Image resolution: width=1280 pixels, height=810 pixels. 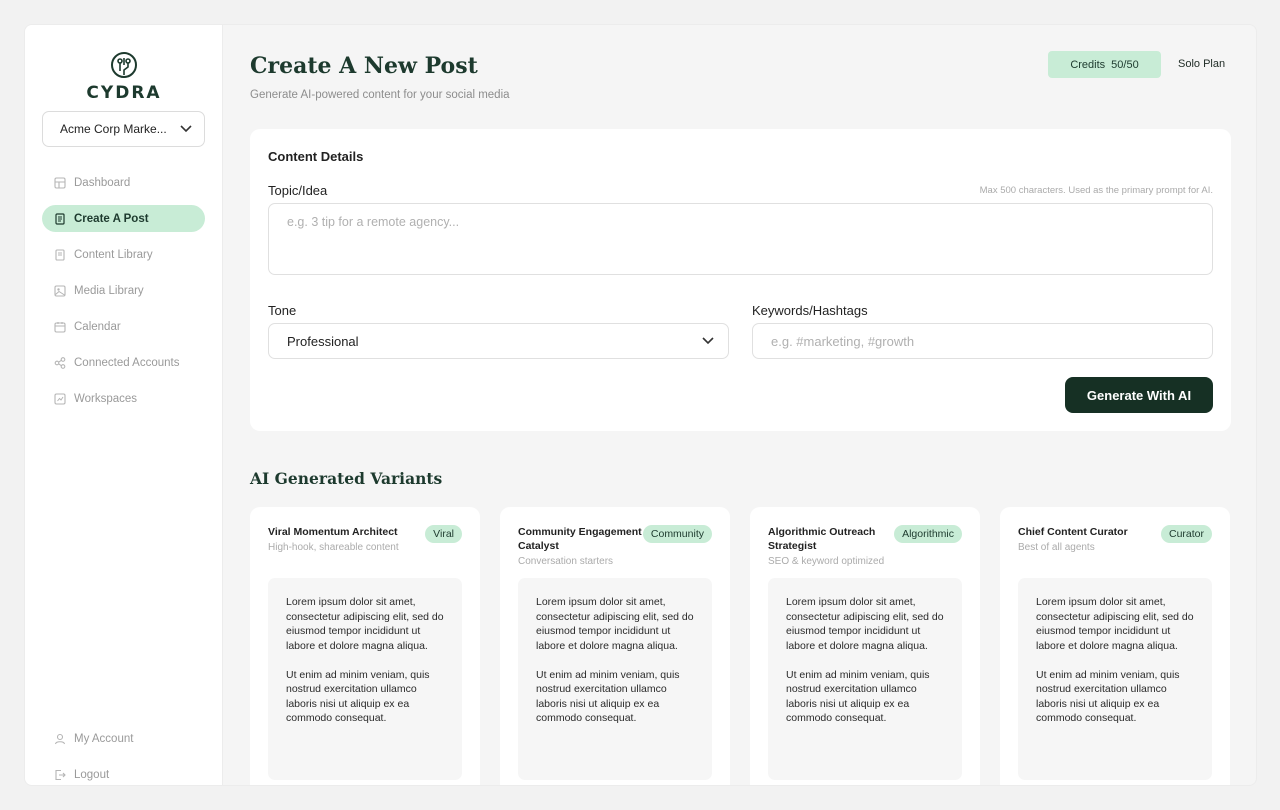 I want to click on variant-name: Viral Momentum Architect, so click(x=333, y=532).